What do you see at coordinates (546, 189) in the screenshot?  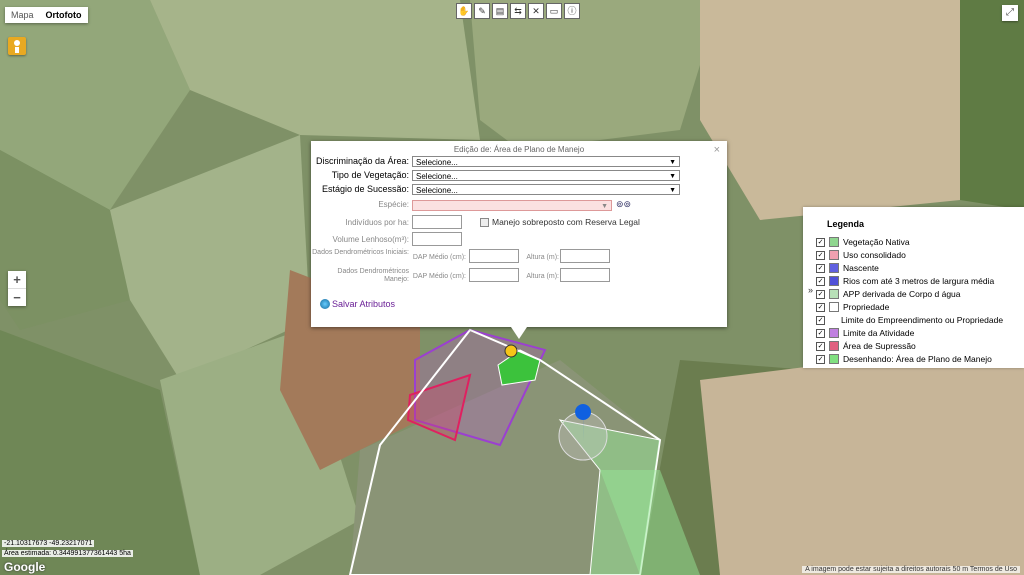 I see `estagio-select: Selecione... ▼` at bounding box center [546, 189].